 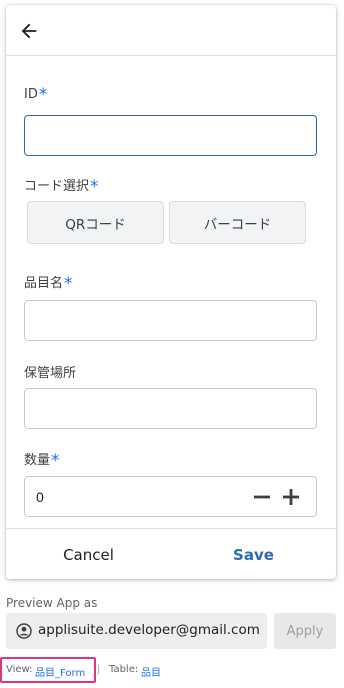 What do you see at coordinates (61, 187) in the screenshot?
I see `code-select-label: コード選択*` at bounding box center [61, 187].